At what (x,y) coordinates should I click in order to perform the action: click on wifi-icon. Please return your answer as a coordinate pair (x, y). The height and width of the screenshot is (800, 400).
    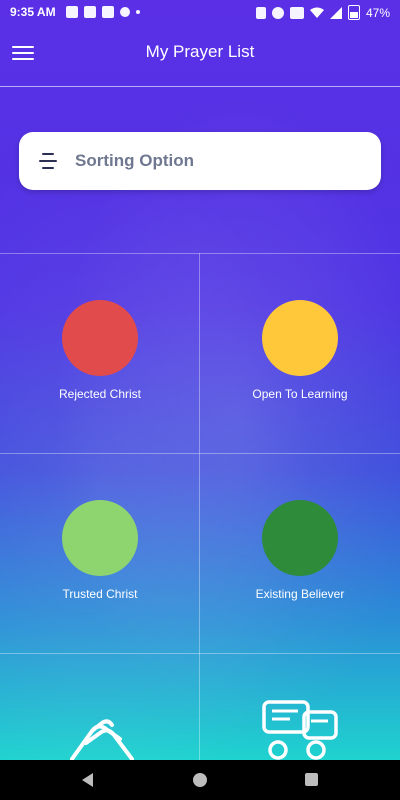
    Looking at the image, I should click on (316, 12).